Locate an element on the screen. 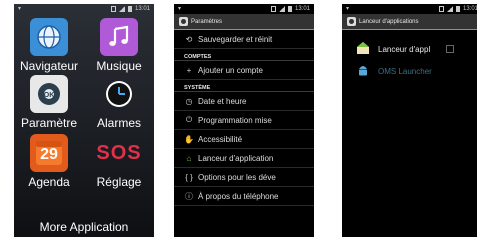 This screenshot has height=241, width=477. clock-icon: ◷ is located at coordinates (189, 101).